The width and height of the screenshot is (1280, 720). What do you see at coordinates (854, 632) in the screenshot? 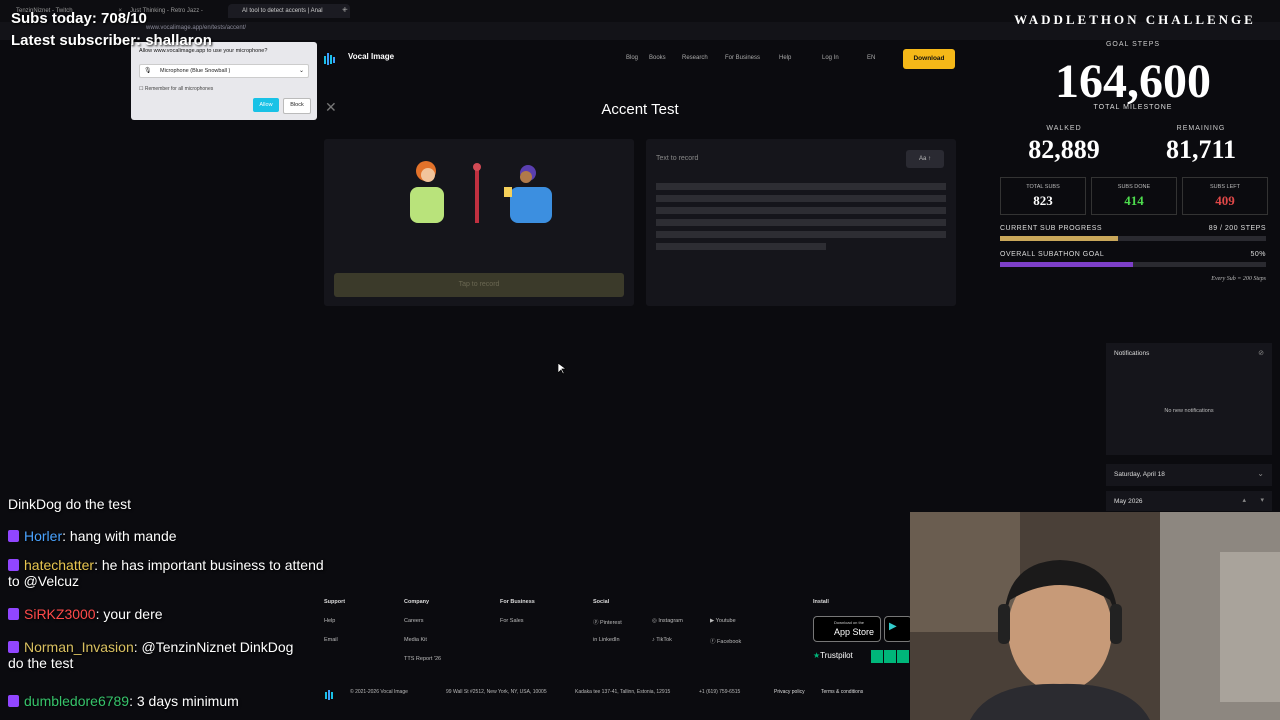
I see `app-store-label: App Store` at bounding box center [854, 632].